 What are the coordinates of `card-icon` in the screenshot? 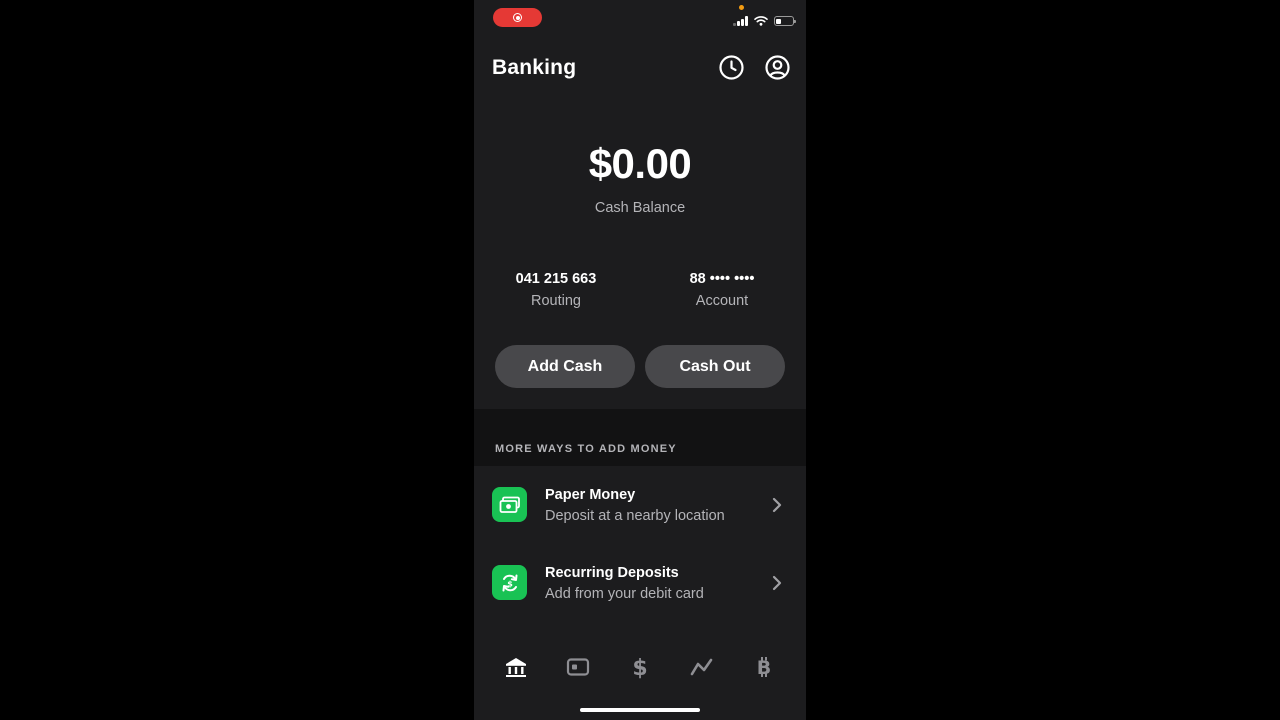 It's located at (578, 667).